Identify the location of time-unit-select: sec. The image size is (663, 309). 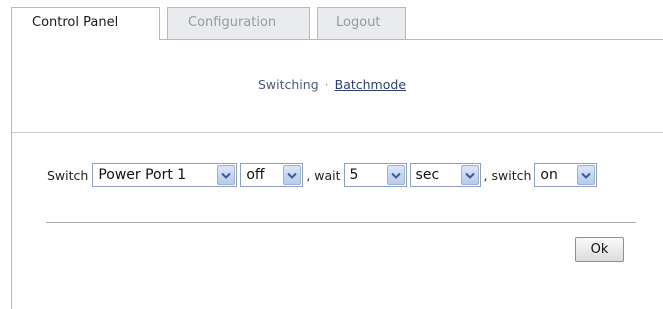
(445, 175).